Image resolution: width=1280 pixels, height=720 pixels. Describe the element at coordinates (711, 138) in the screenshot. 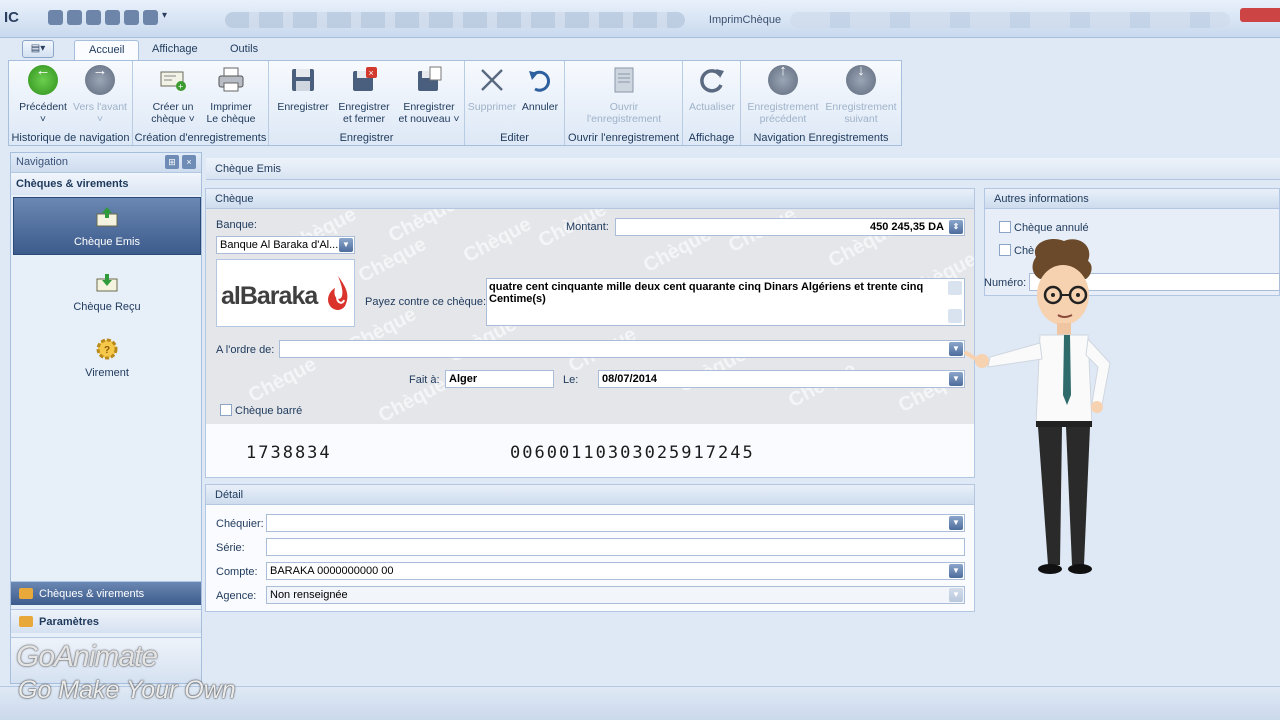

I see `group-label-view: Affichage` at that location.